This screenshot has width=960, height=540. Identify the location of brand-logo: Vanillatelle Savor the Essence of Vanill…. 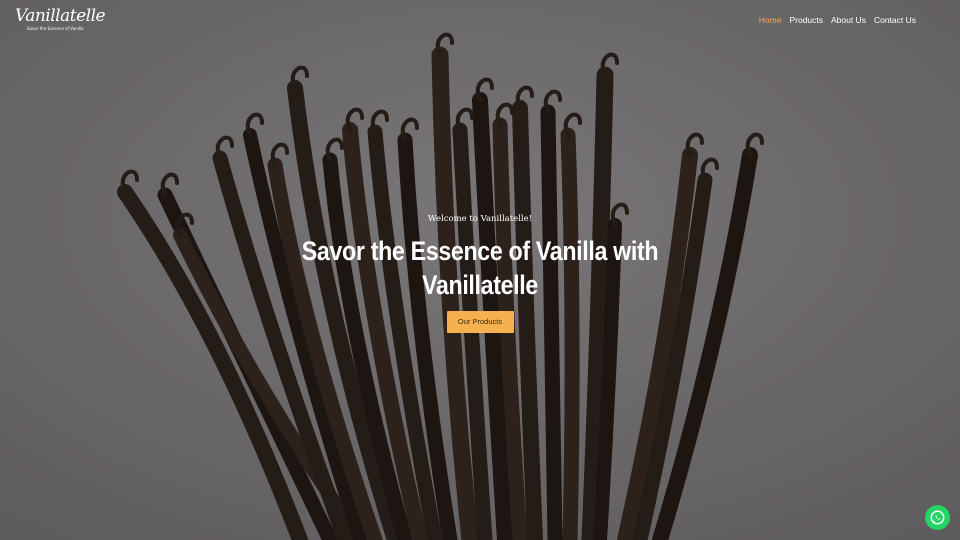
(60, 20).